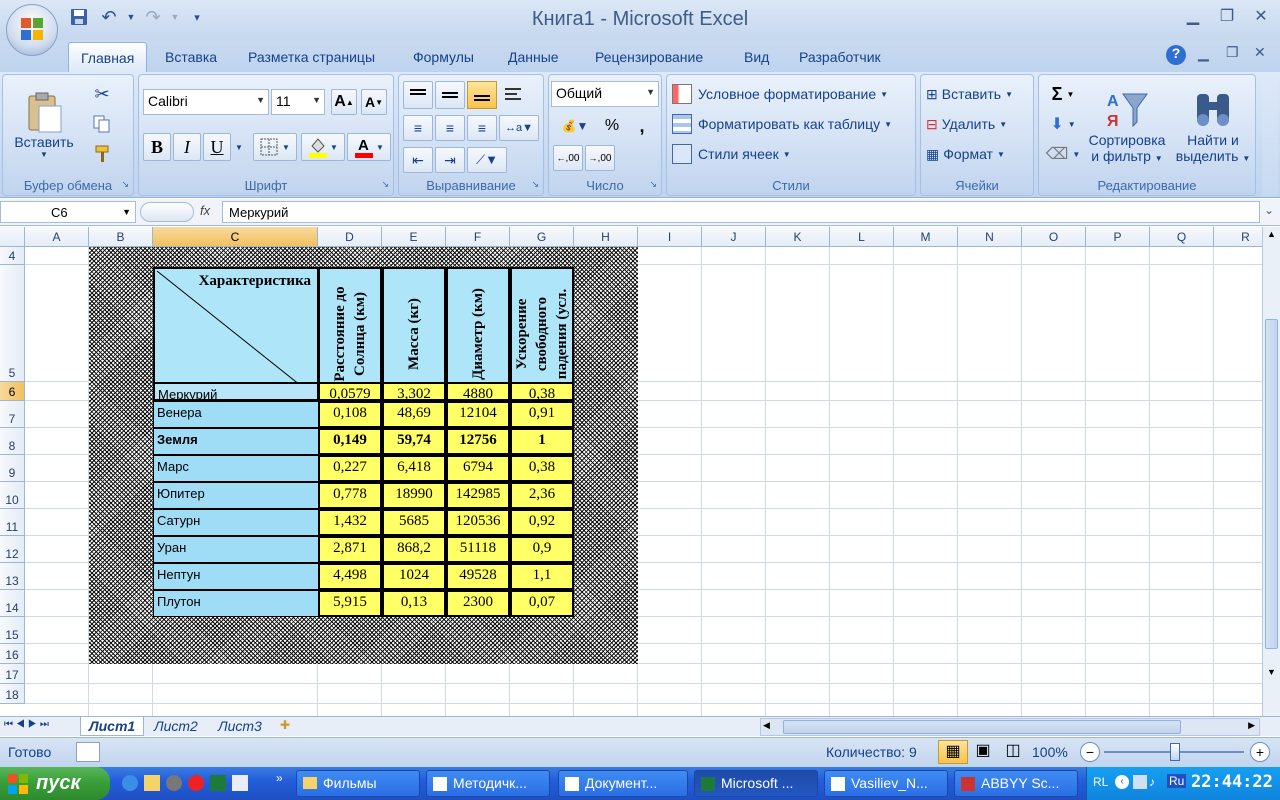  I want to click on minimize-icon: ▁, so click(1193, 17).